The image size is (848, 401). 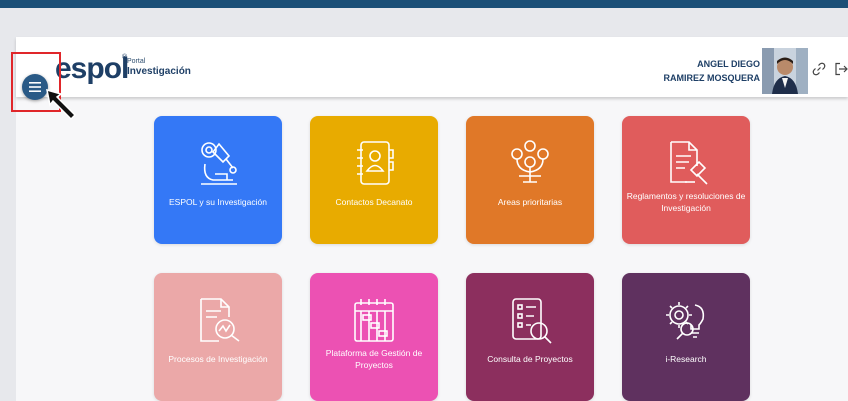 I want to click on tile-espol-investigacion: ESPOL y su Investigación, so click(x=218, y=180).